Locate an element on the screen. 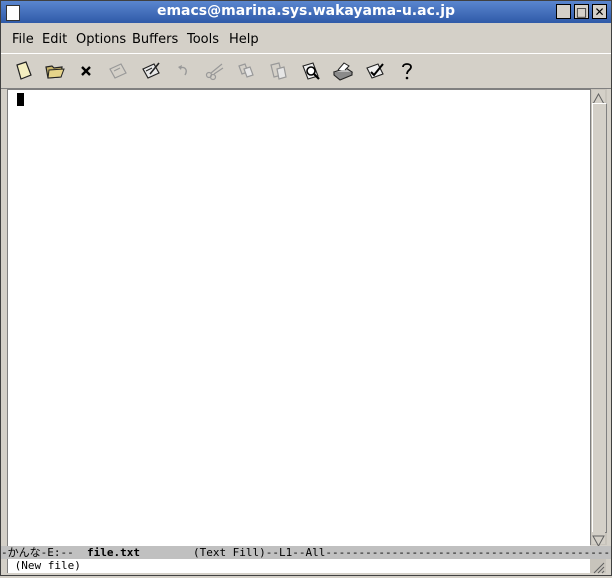  modeline-status: -かんな-E:-- is located at coordinates (44, 552).